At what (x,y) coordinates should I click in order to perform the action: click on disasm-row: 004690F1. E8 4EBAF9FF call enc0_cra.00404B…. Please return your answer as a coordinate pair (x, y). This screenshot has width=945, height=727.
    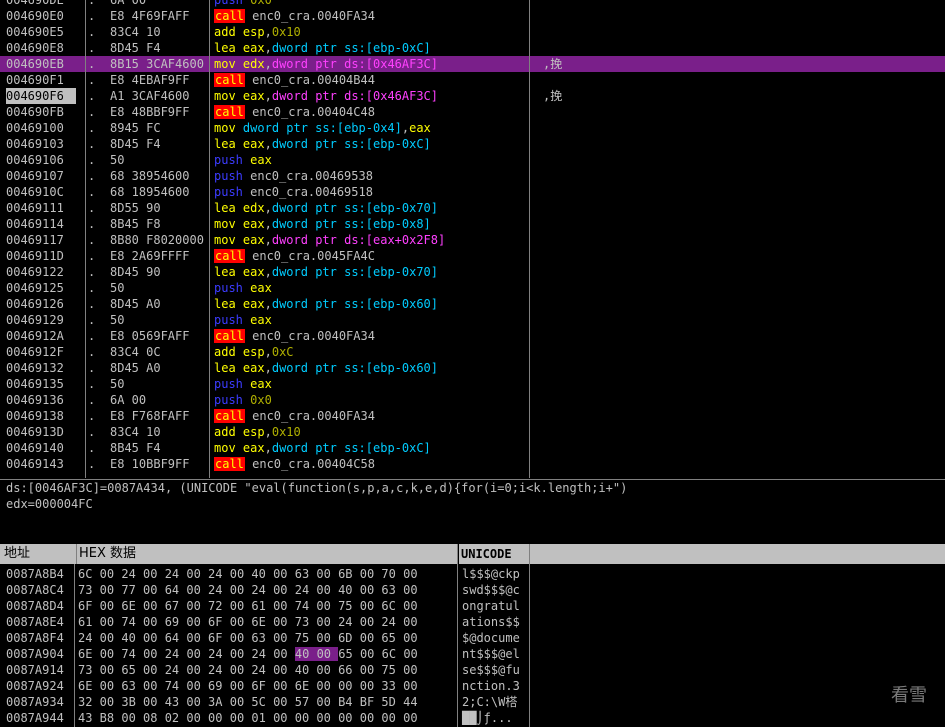
    Looking at the image, I should click on (472, 80).